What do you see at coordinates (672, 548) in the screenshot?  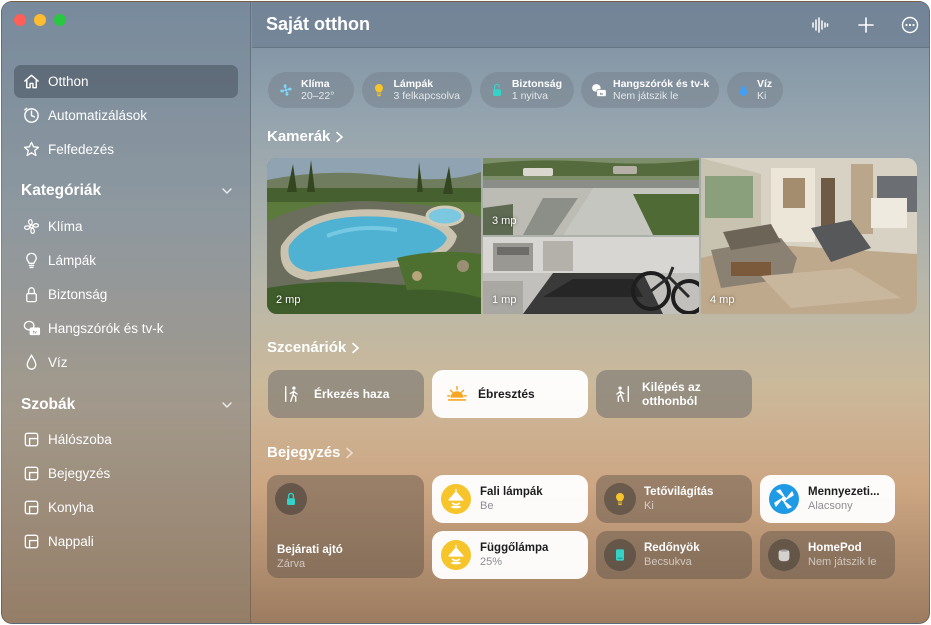 I see `accessory-name: Redőnyök` at bounding box center [672, 548].